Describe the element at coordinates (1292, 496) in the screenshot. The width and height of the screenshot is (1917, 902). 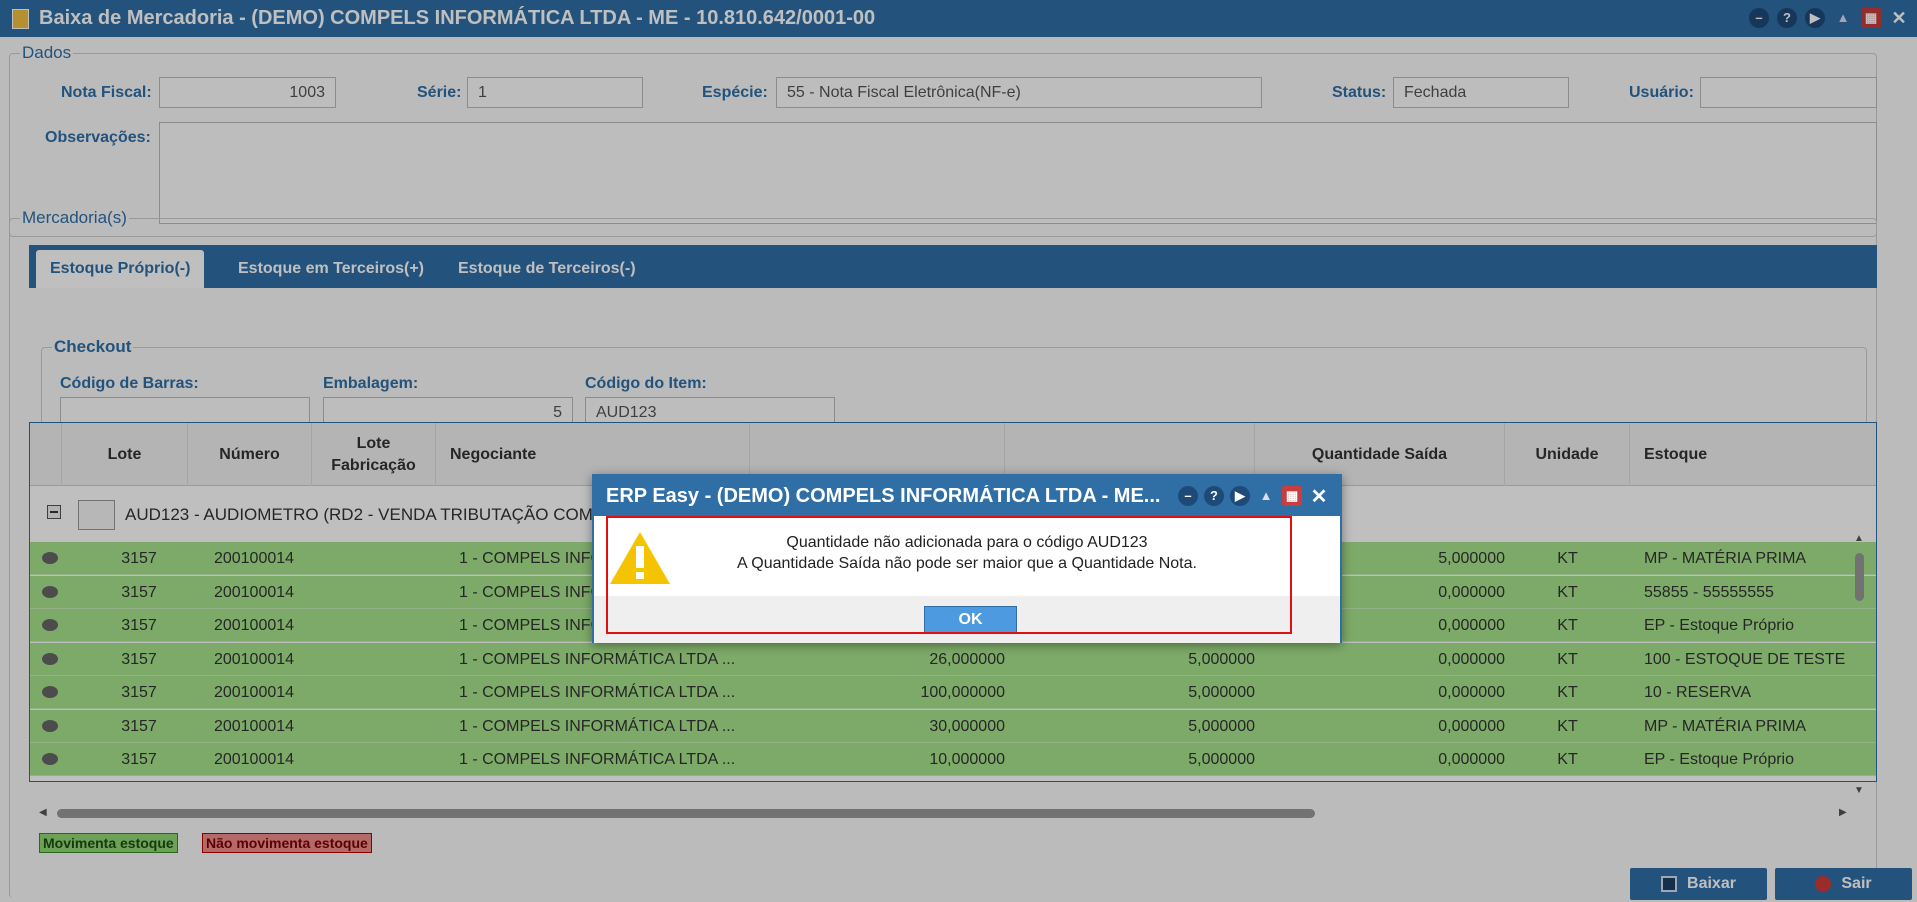
I see `dialog-calendar-icon: ▦` at that location.